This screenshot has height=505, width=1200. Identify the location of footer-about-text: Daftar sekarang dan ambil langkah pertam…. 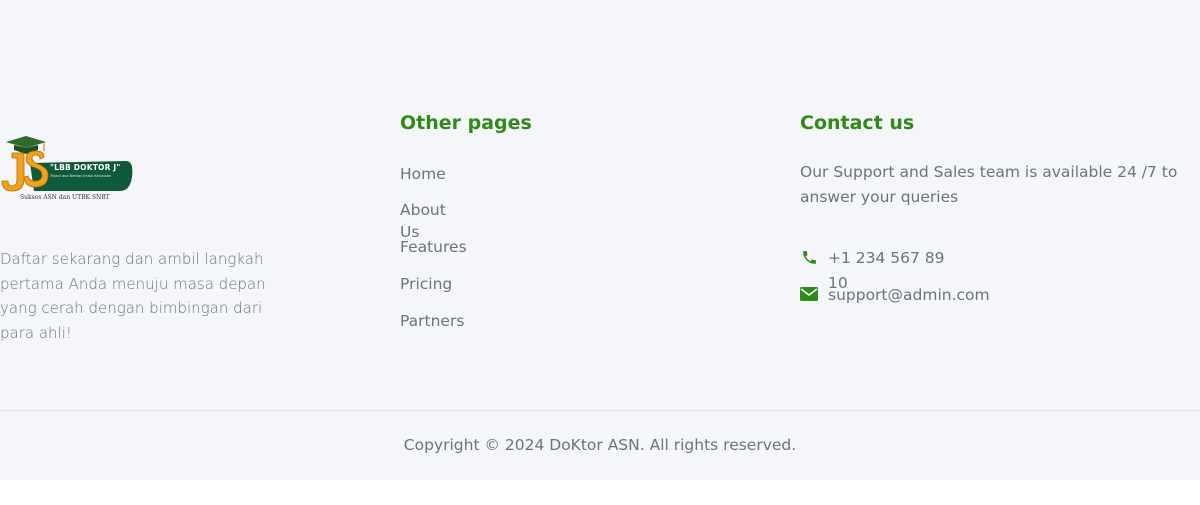
(133, 296).